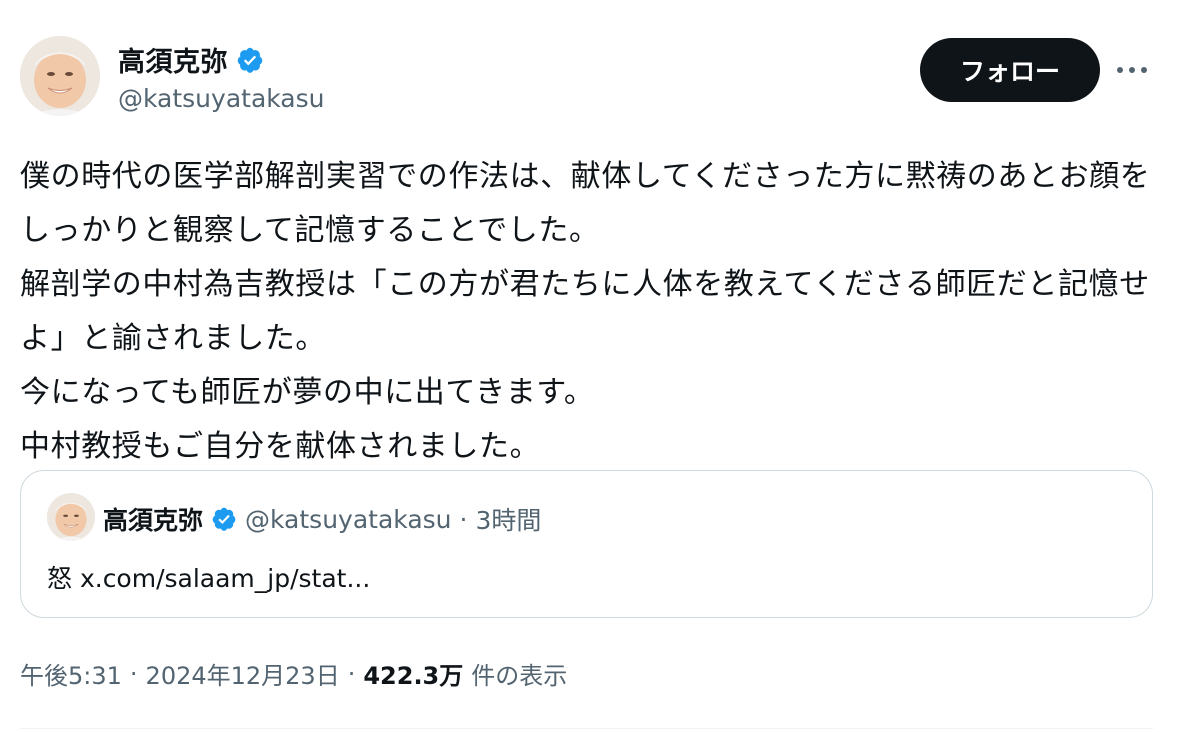 The image size is (1187, 732). Describe the element at coordinates (250, 60) in the screenshot. I see `verified-badge-icon` at that location.